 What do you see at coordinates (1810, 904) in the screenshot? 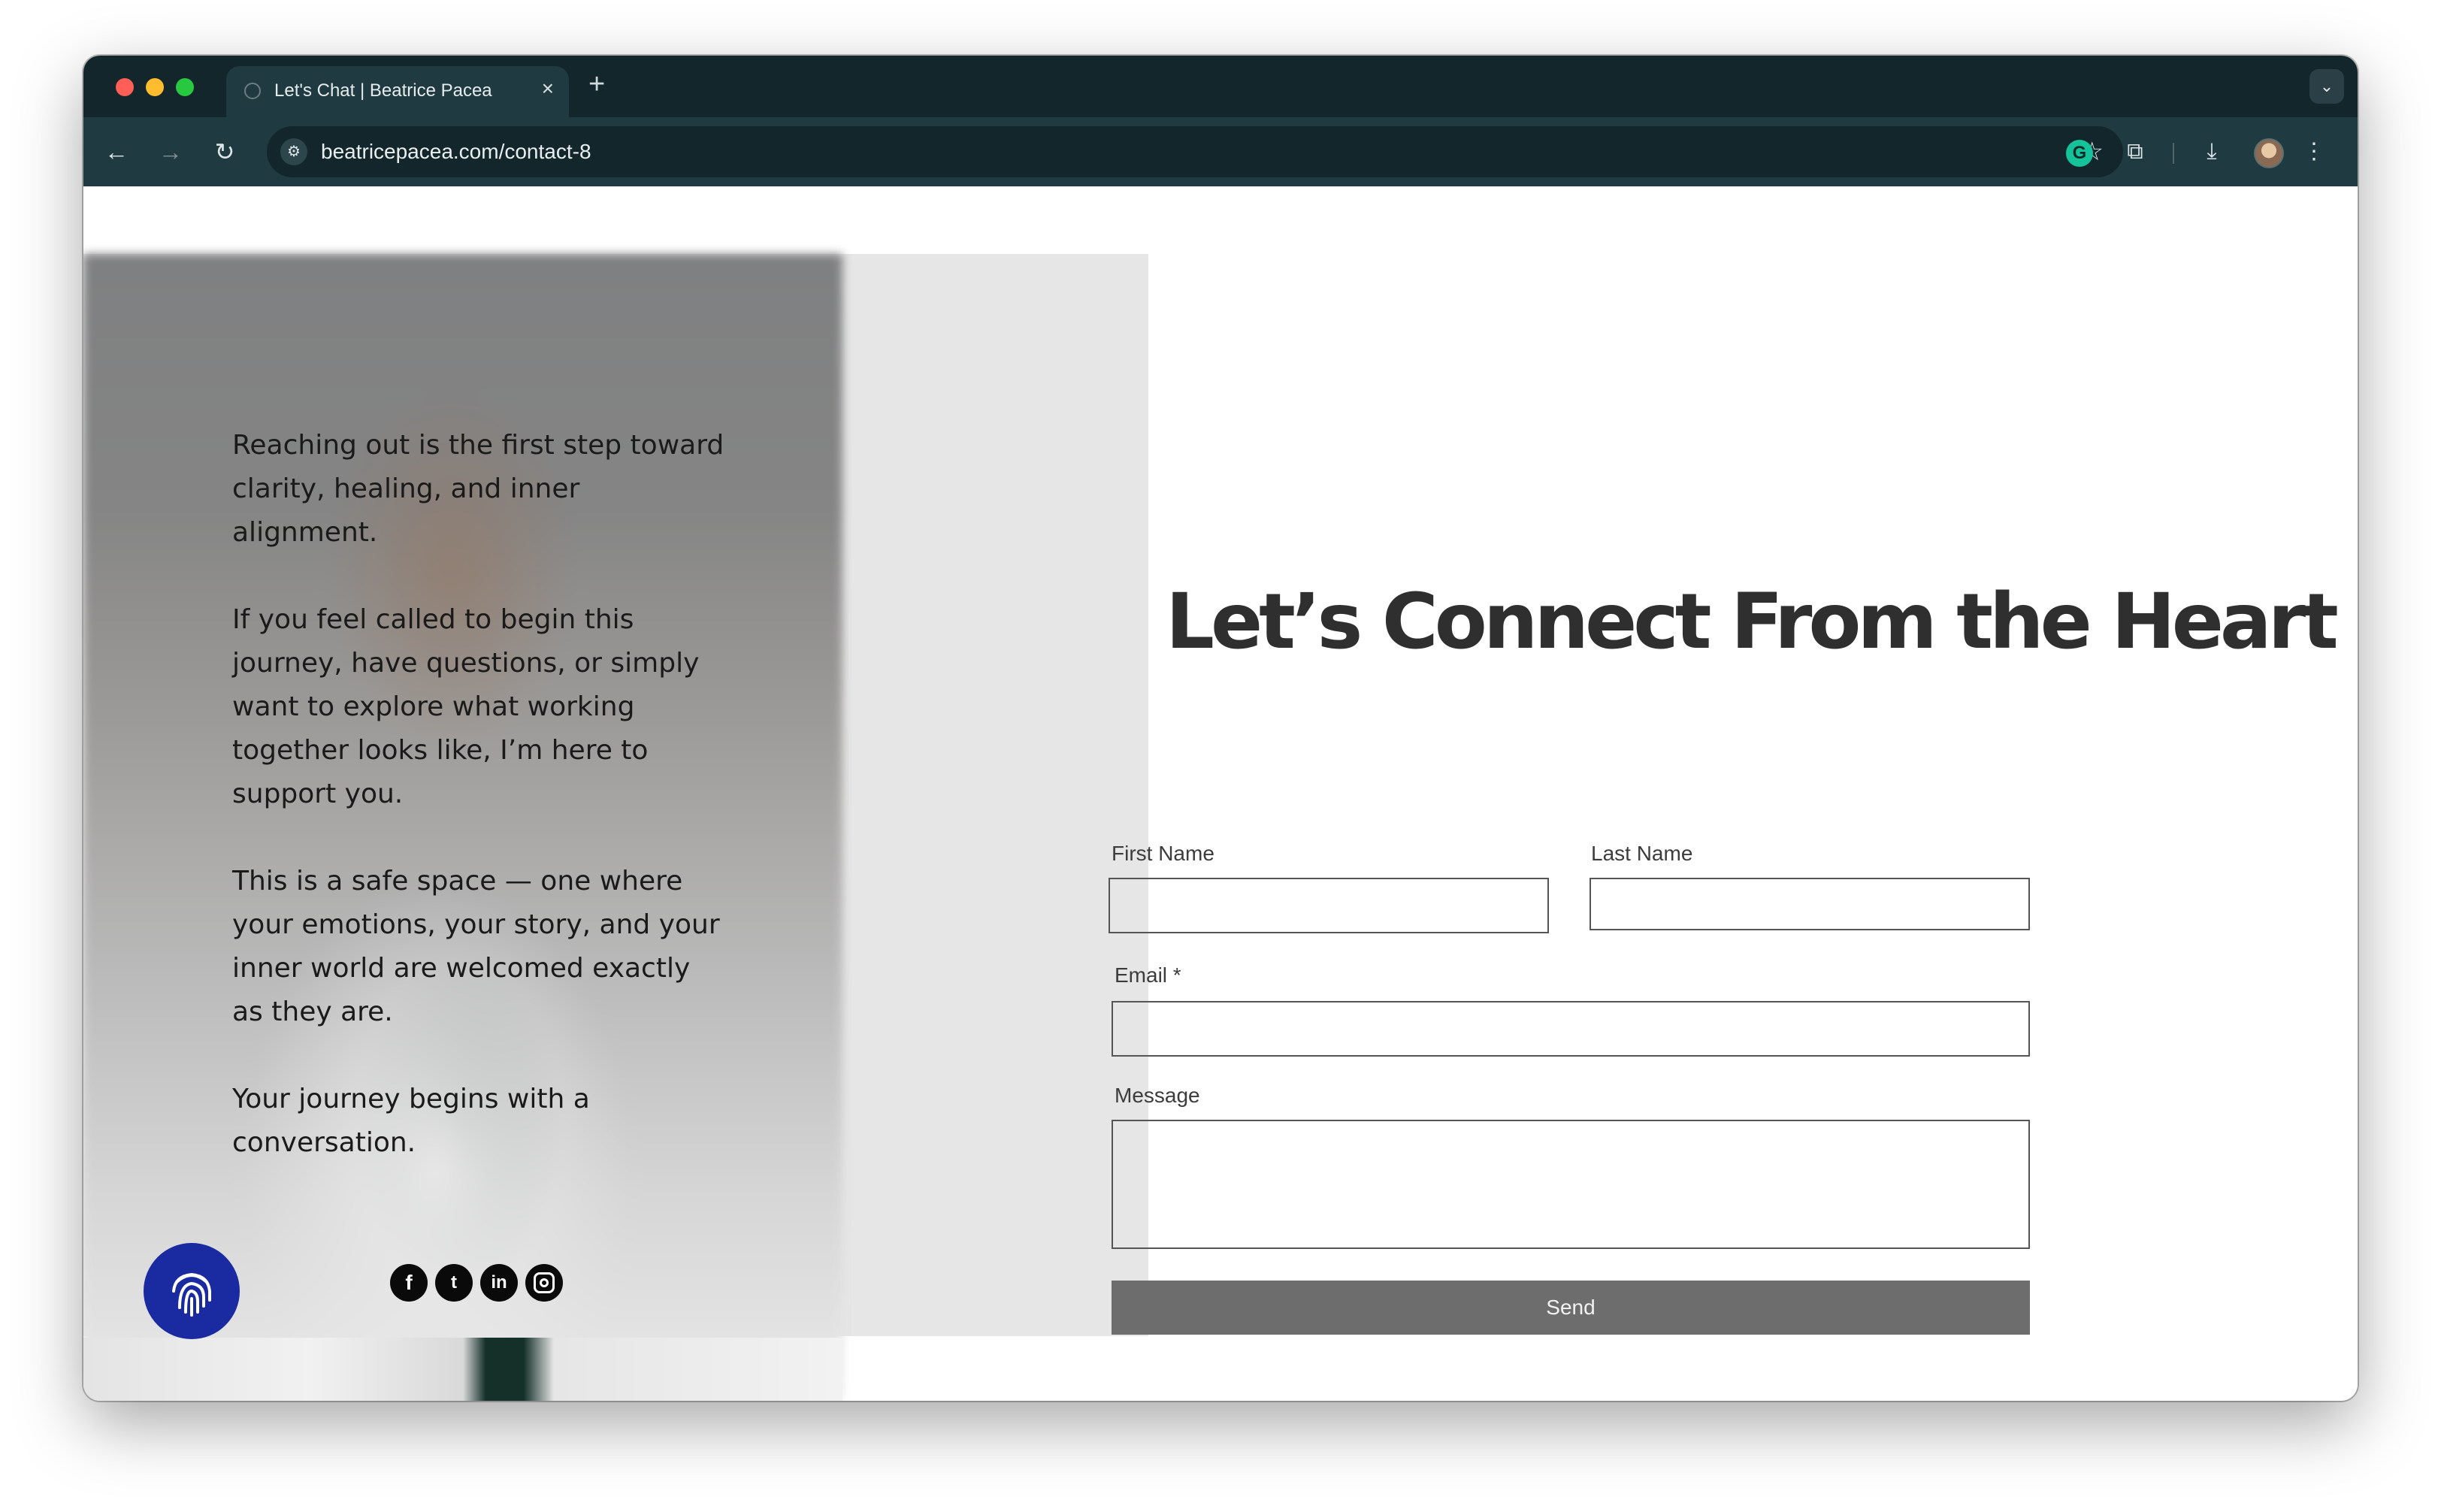
I see `last-name-field` at bounding box center [1810, 904].